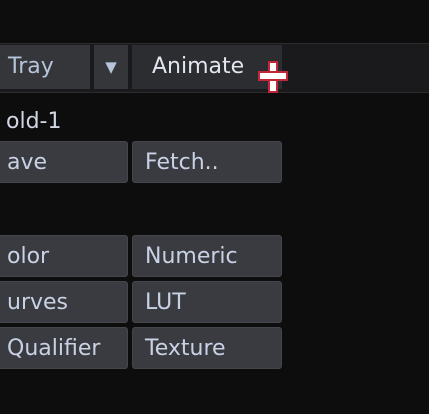 Image resolution: width=429 pixels, height=414 pixels. I want to click on chevron-down-icon: ▼, so click(111, 67).